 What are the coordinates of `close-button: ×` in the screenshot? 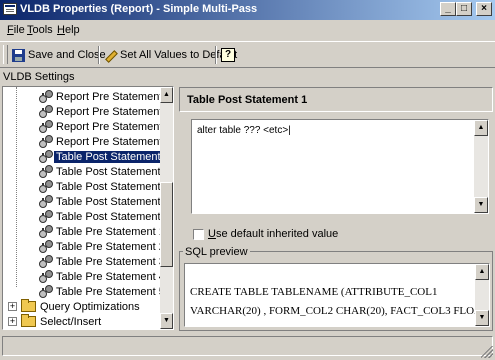 It's located at (484, 9).